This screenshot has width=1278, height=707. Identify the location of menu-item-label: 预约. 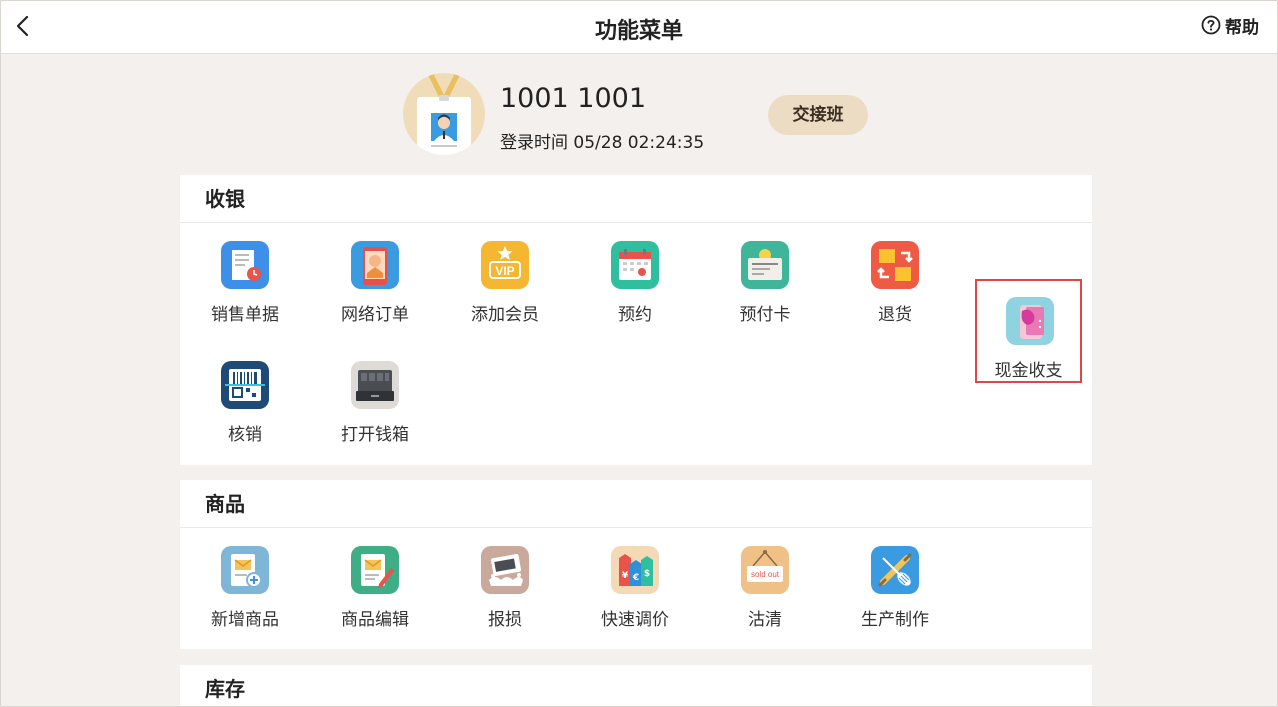
(635, 315).